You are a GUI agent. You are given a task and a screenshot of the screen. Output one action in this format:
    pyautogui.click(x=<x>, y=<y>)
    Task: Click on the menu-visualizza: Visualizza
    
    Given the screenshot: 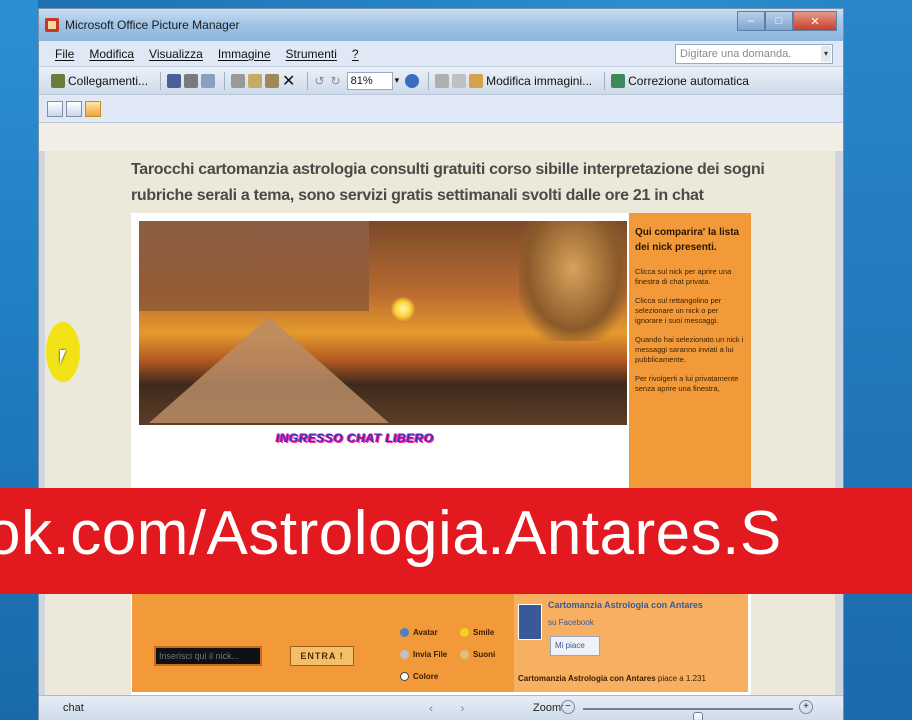 What is the action you would take?
    pyautogui.click(x=176, y=54)
    